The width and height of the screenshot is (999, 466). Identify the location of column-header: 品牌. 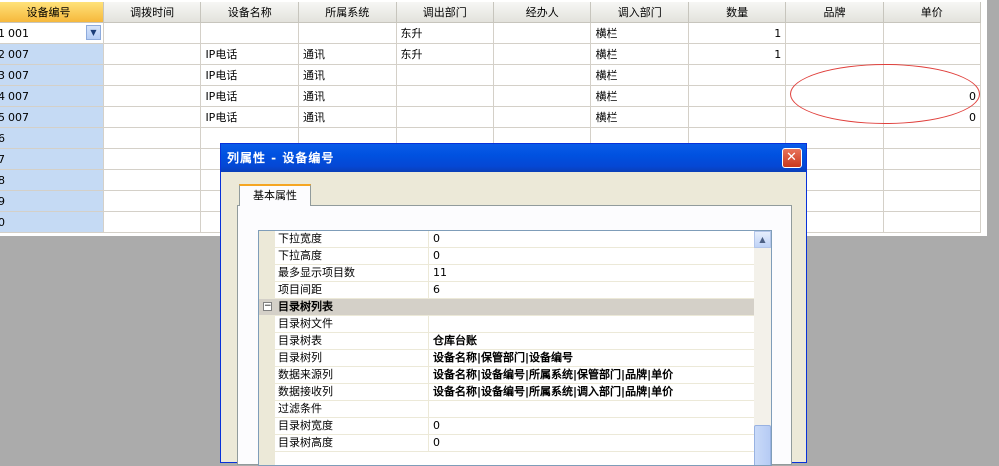
(834, 12).